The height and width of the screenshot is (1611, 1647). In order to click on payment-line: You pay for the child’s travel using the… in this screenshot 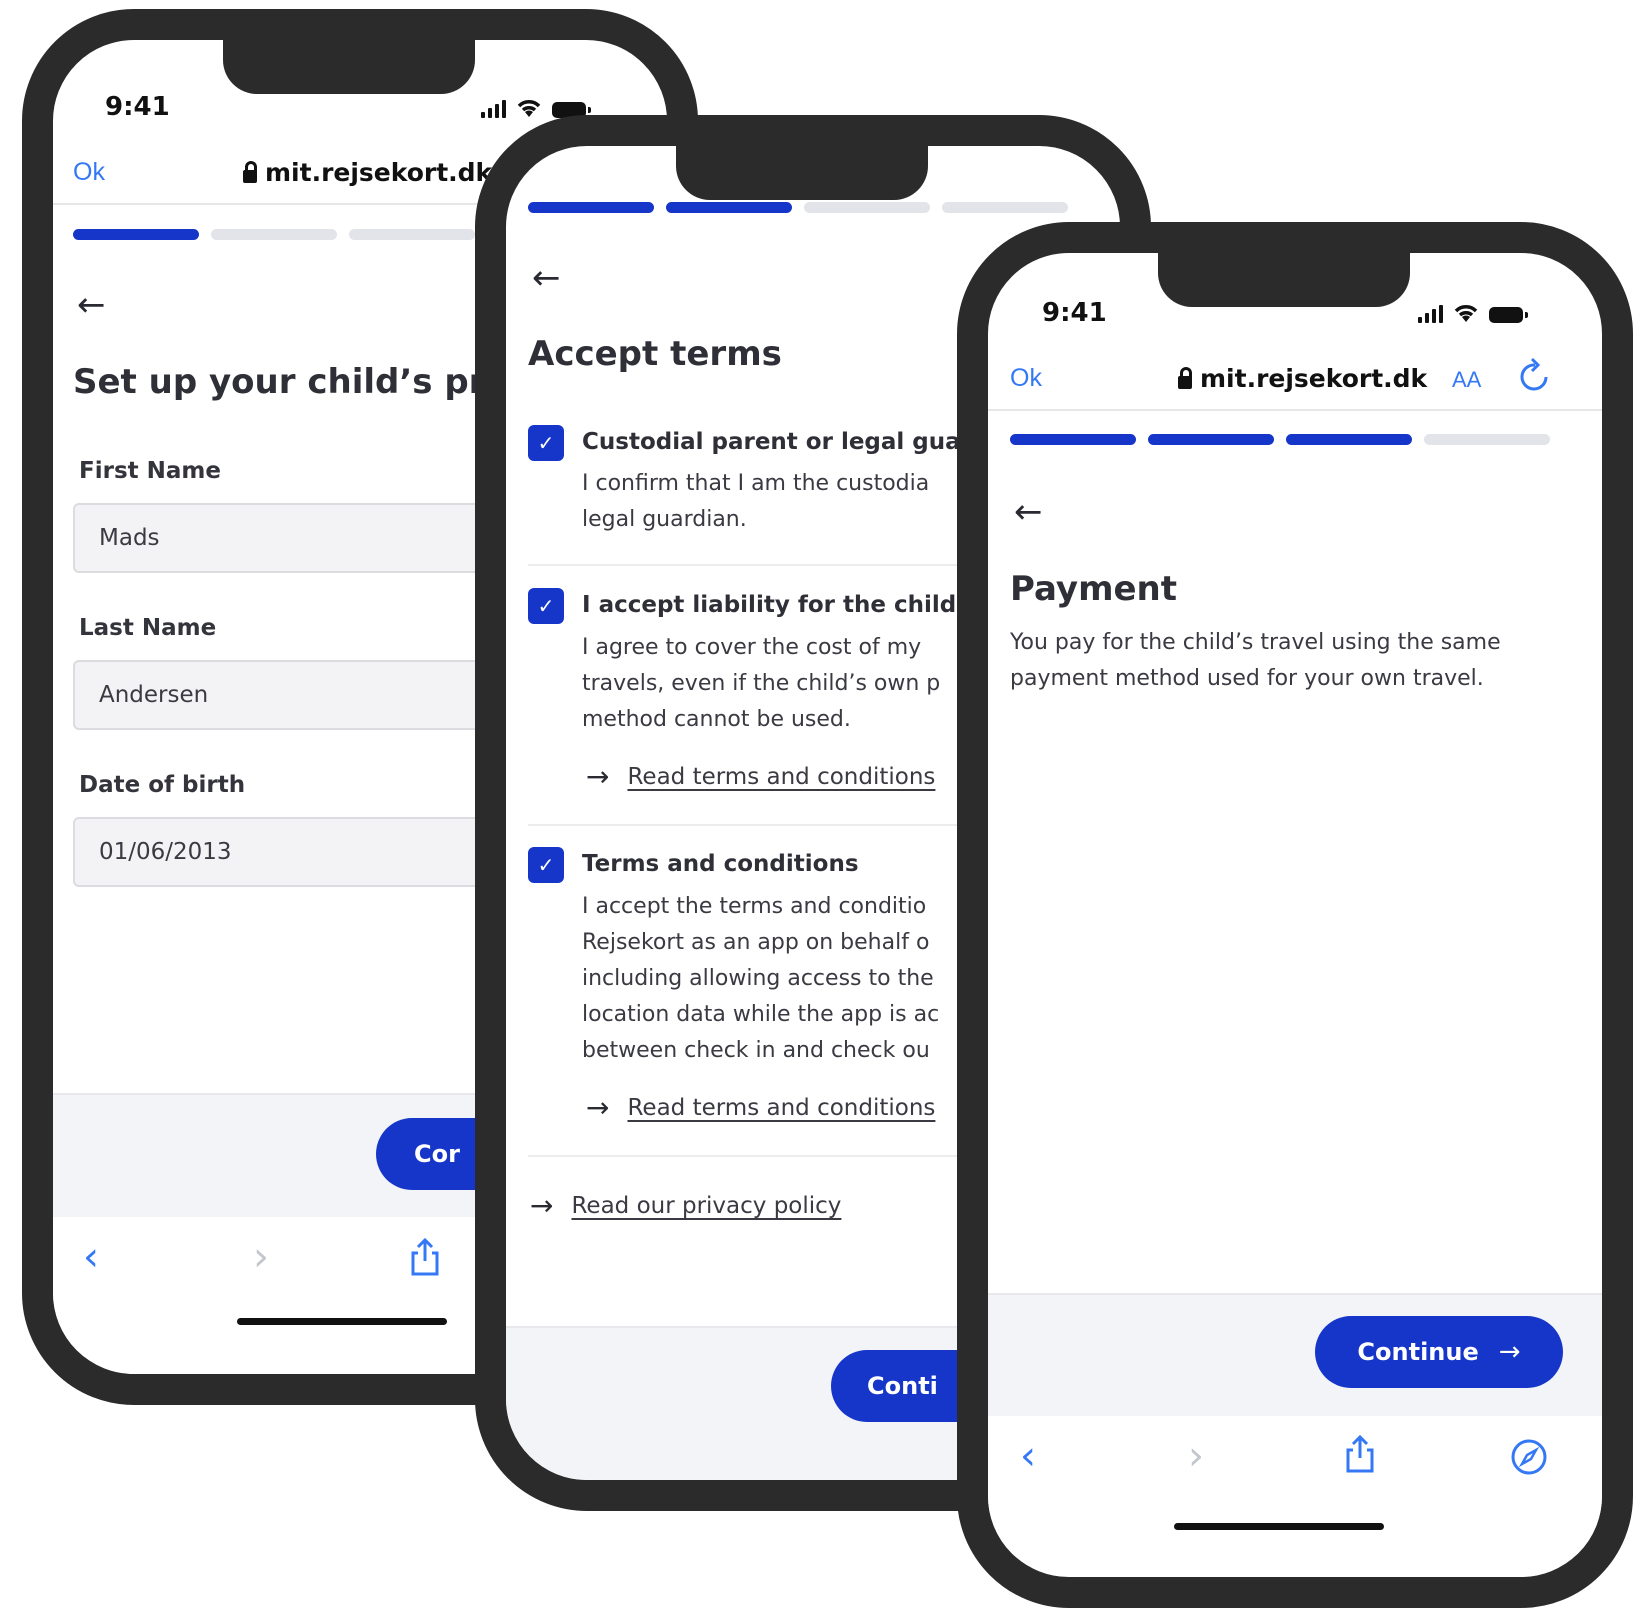, I will do `click(1255, 642)`.